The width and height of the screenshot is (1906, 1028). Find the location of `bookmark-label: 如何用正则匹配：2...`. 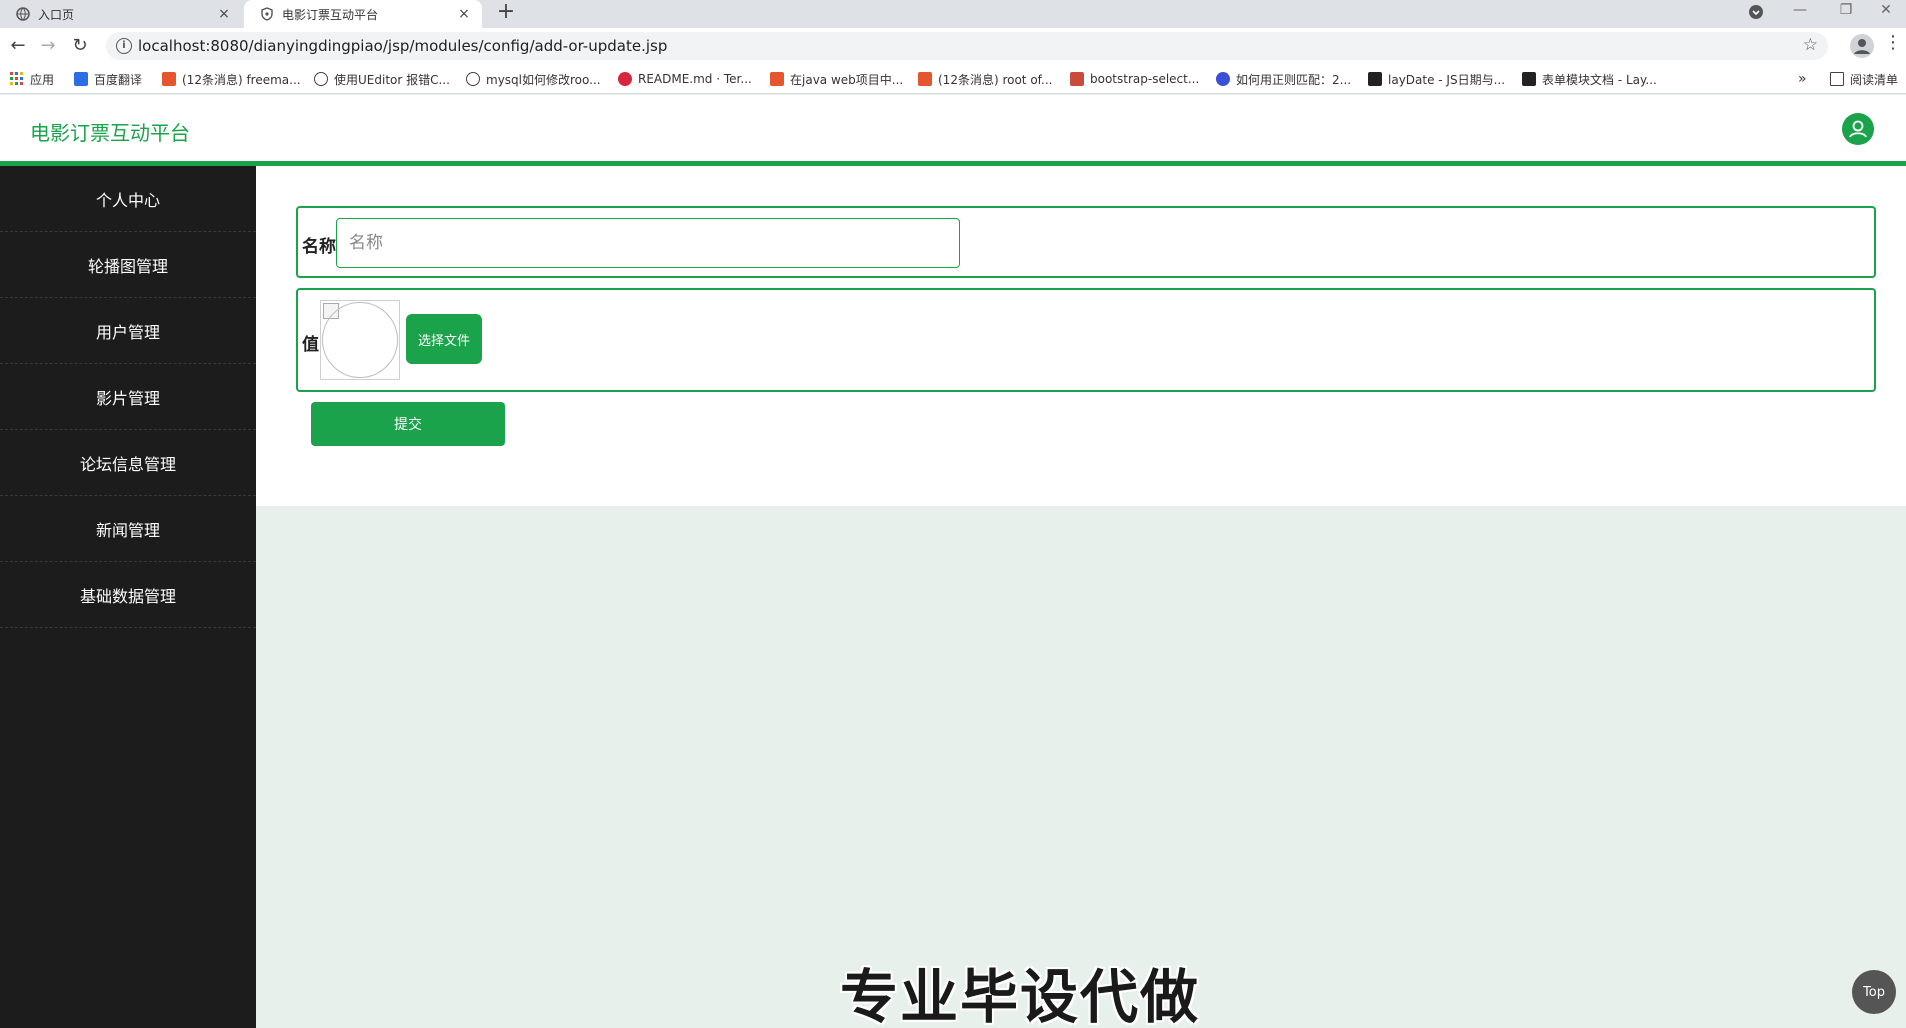

bookmark-label: 如何用正则匹配：2... is located at coordinates (1294, 79).